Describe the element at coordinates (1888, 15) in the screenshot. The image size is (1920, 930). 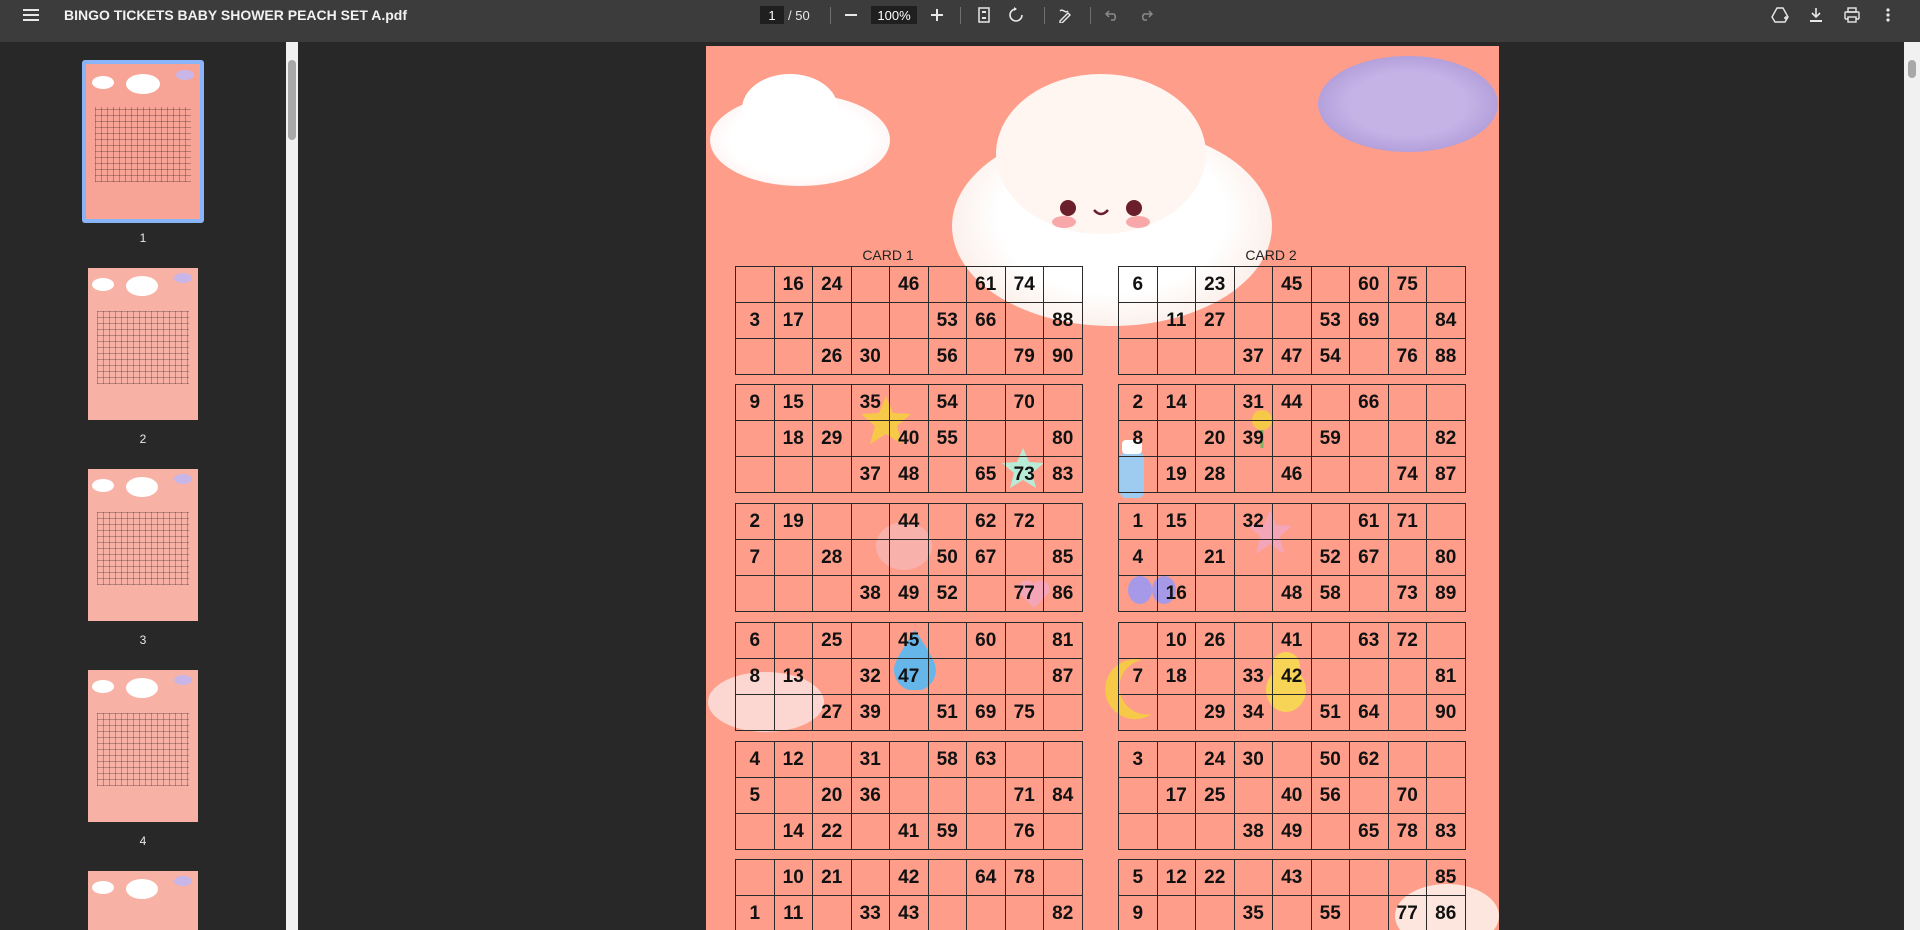
I see `more-options-icon` at that location.